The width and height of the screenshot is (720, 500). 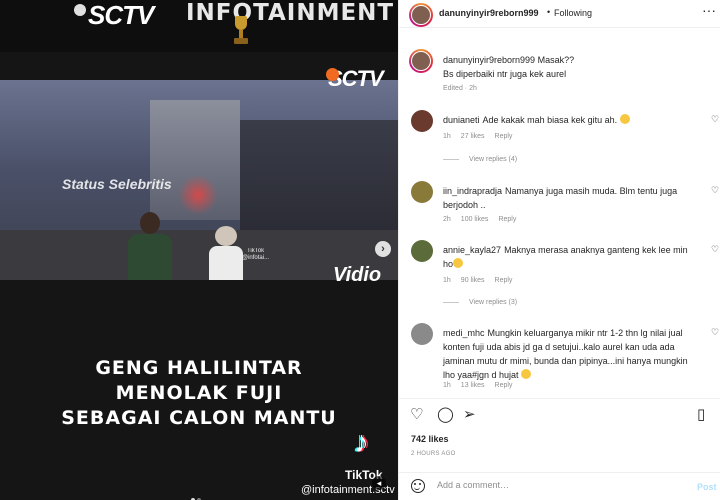 I want to click on comment-meta: 1h 27 likes Reply, so click(x=482, y=136).